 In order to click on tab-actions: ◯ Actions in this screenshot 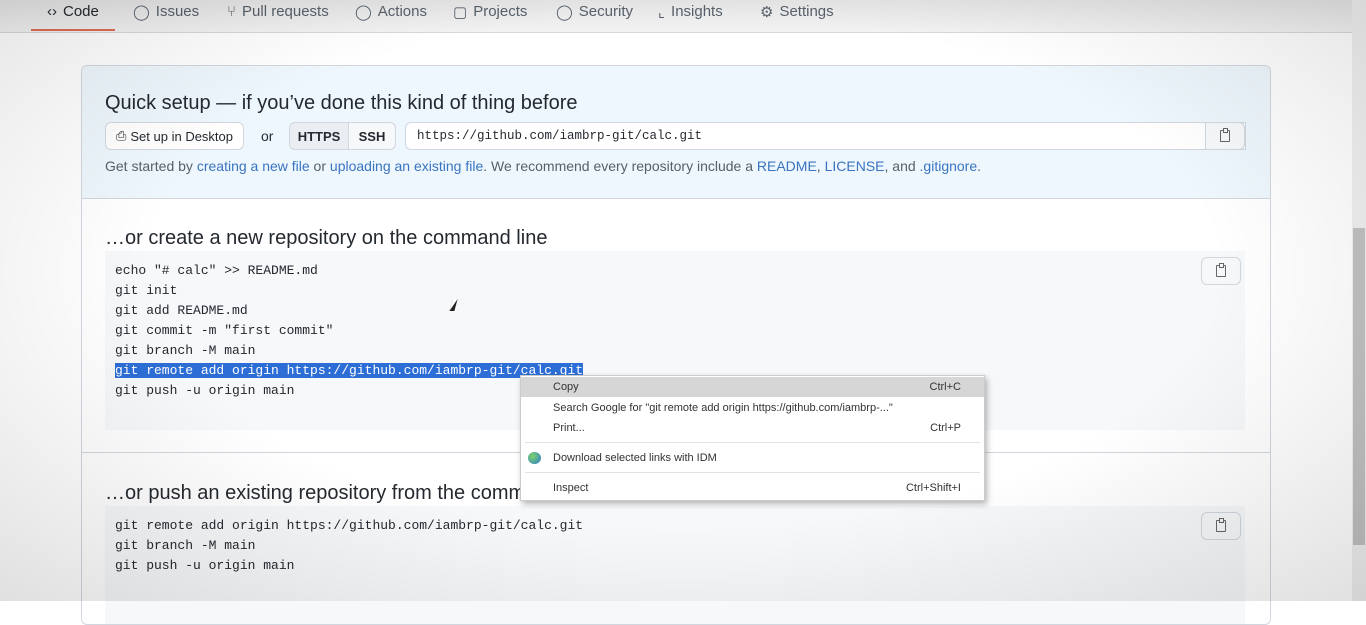, I will do `click(391, 13)`.